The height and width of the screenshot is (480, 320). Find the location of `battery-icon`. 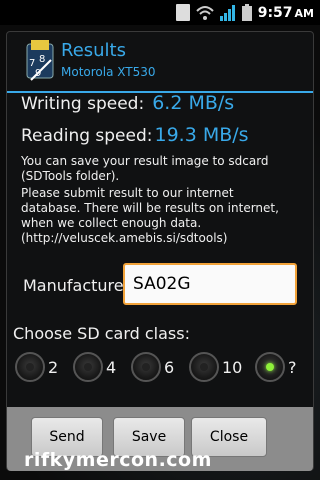

battery-icon is located at coordinates (246, 12).